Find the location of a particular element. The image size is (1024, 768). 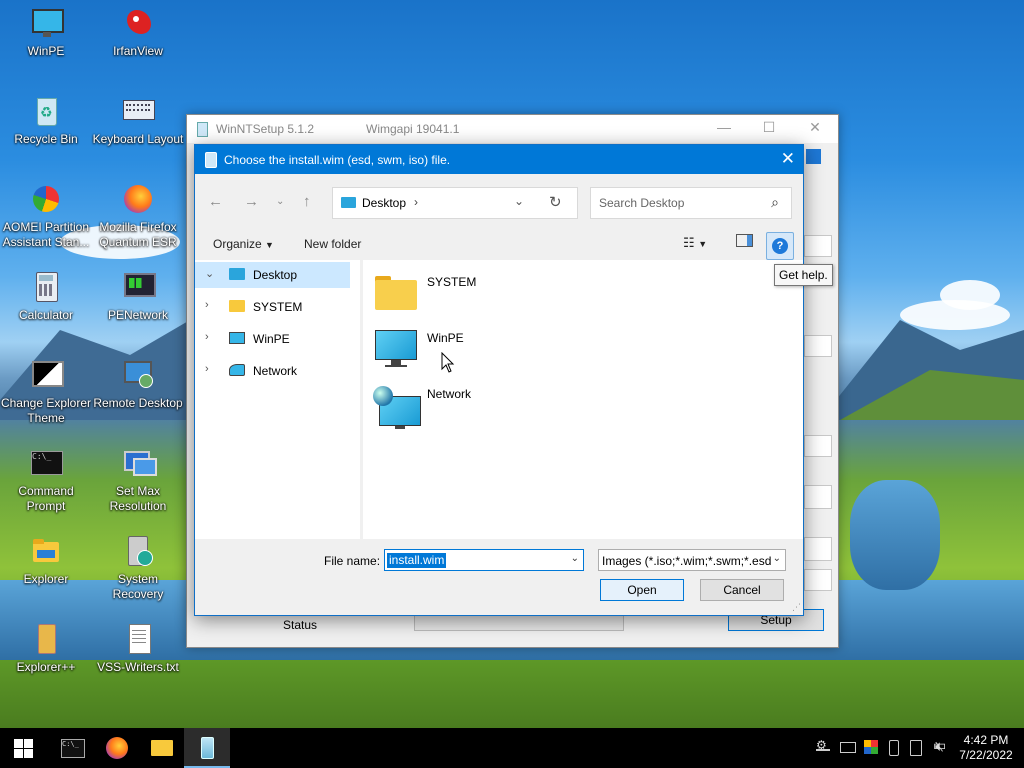

desktop-icon-vss-writers: VSS-Writers.txt is located at coordinates (138, 648).